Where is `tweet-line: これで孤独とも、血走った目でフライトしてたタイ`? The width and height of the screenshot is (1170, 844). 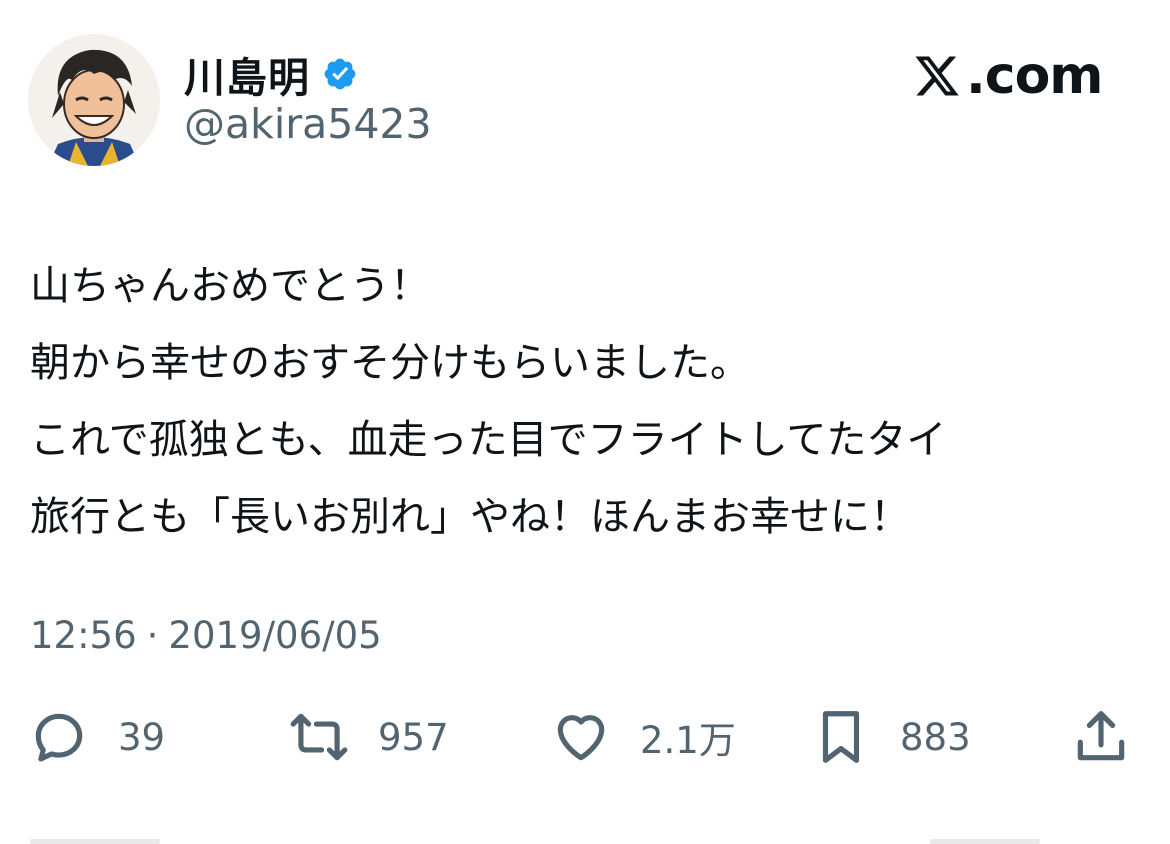 tweet-line: これで孤独とも、血走った目でフライトしてたタイ is located at coordinates (488, 440).